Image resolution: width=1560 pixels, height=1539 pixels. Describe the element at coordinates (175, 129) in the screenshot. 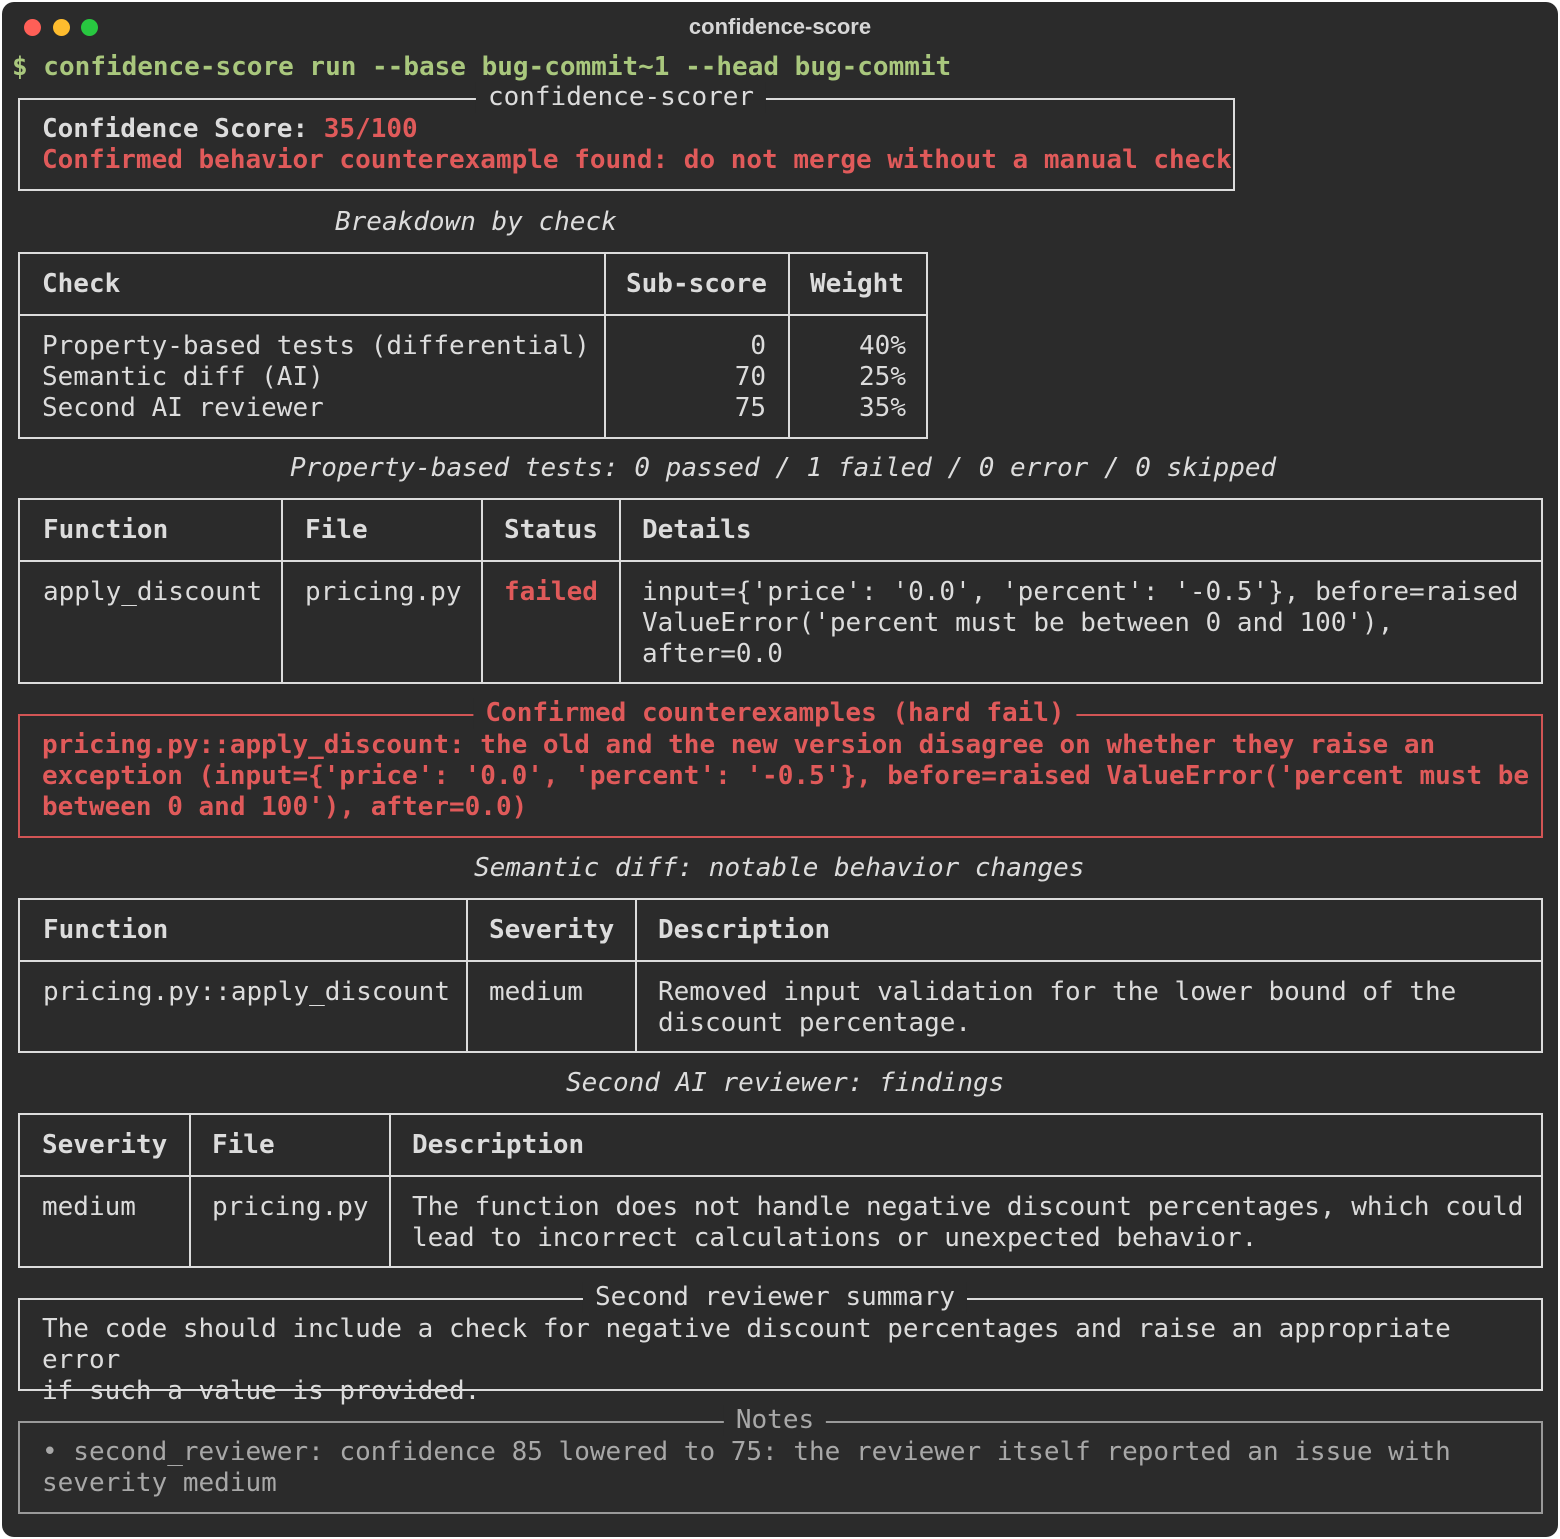

I see `score-label: Confidence Score:` at that location.